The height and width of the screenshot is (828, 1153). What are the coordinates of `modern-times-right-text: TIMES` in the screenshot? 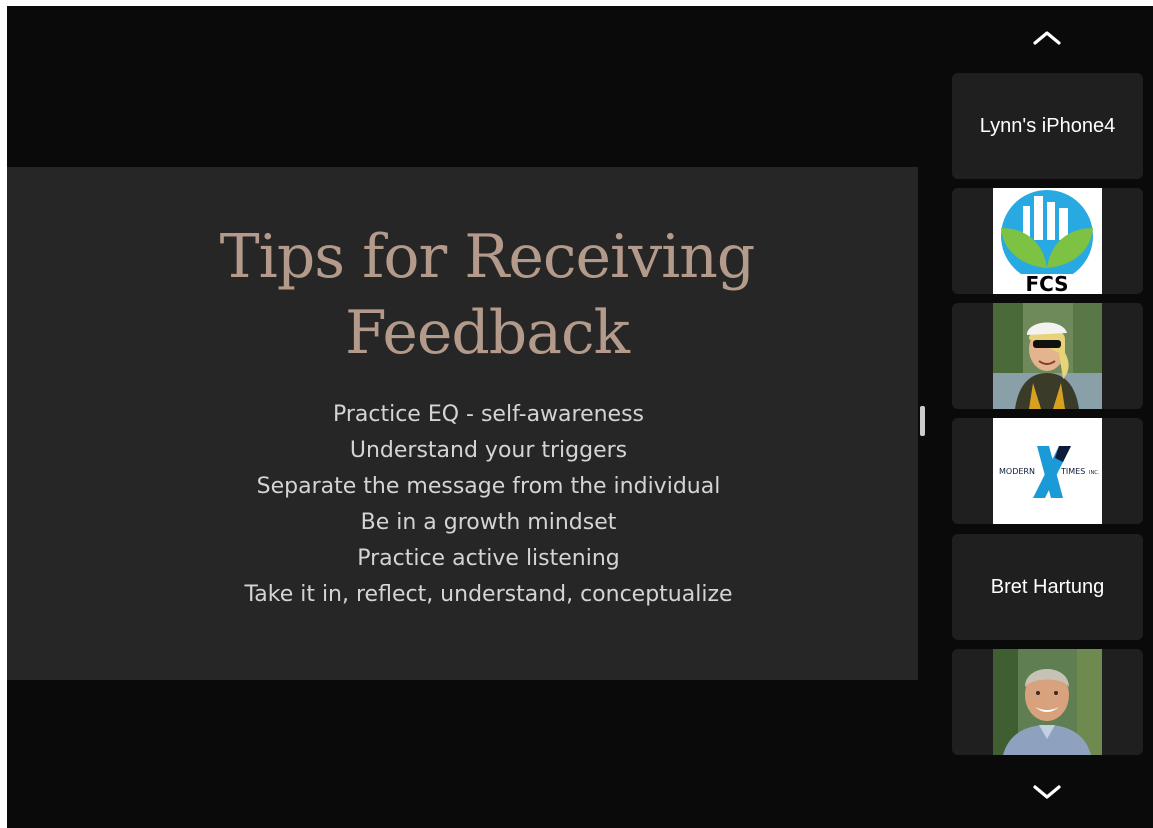 It's located at (1072, 471).